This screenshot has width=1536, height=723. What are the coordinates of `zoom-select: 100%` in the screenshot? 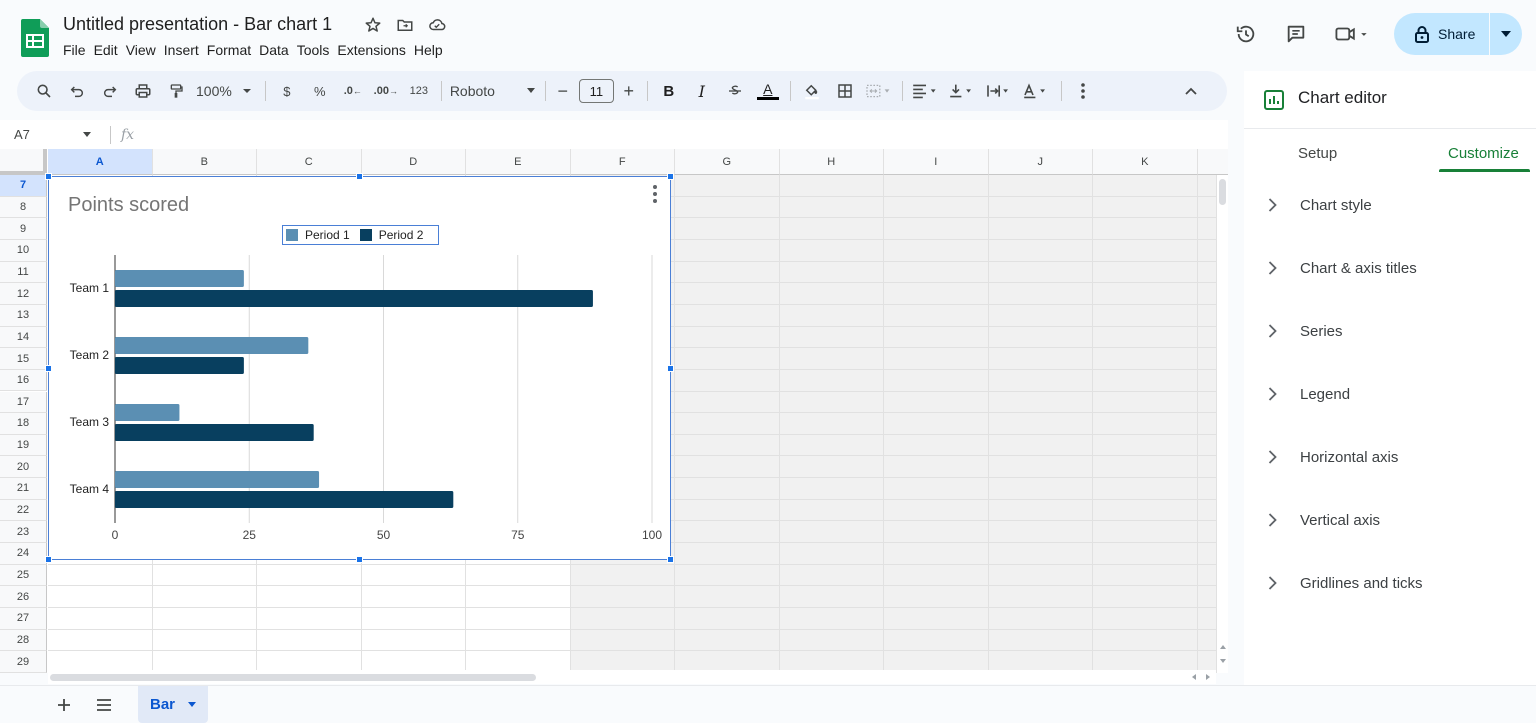 It's located at (226, 91).